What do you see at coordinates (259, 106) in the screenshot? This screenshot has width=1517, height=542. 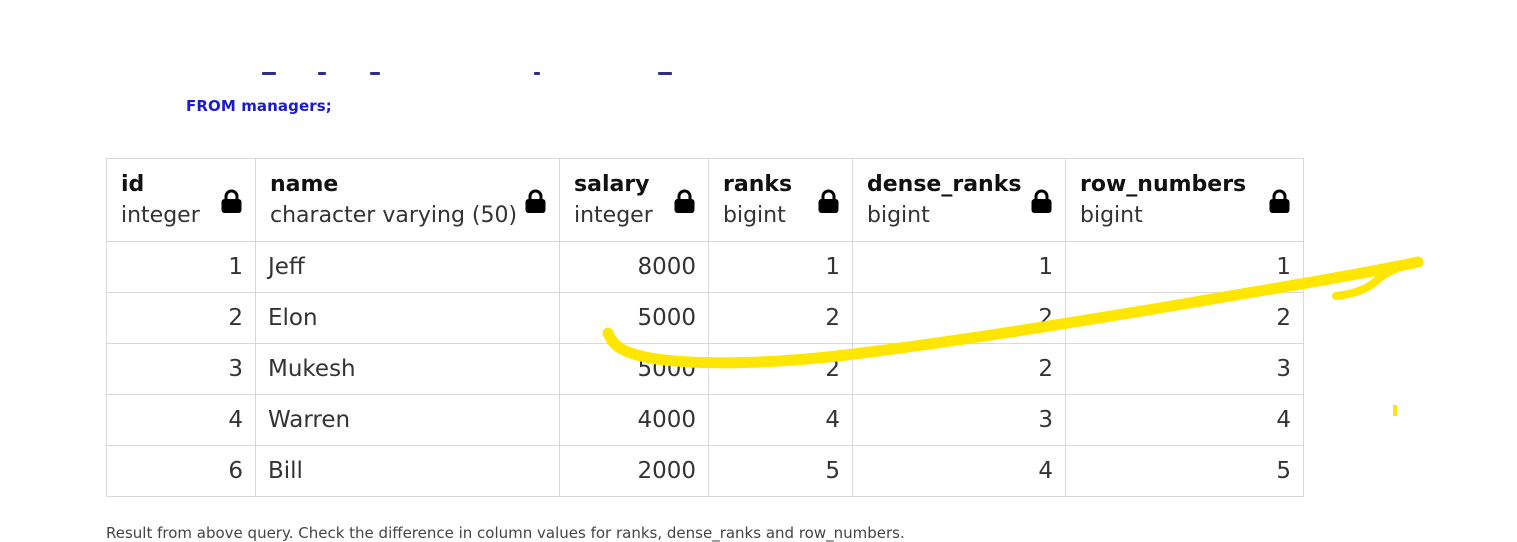 I see `query-text: FROM managers;` at bounding box center [259, 106].